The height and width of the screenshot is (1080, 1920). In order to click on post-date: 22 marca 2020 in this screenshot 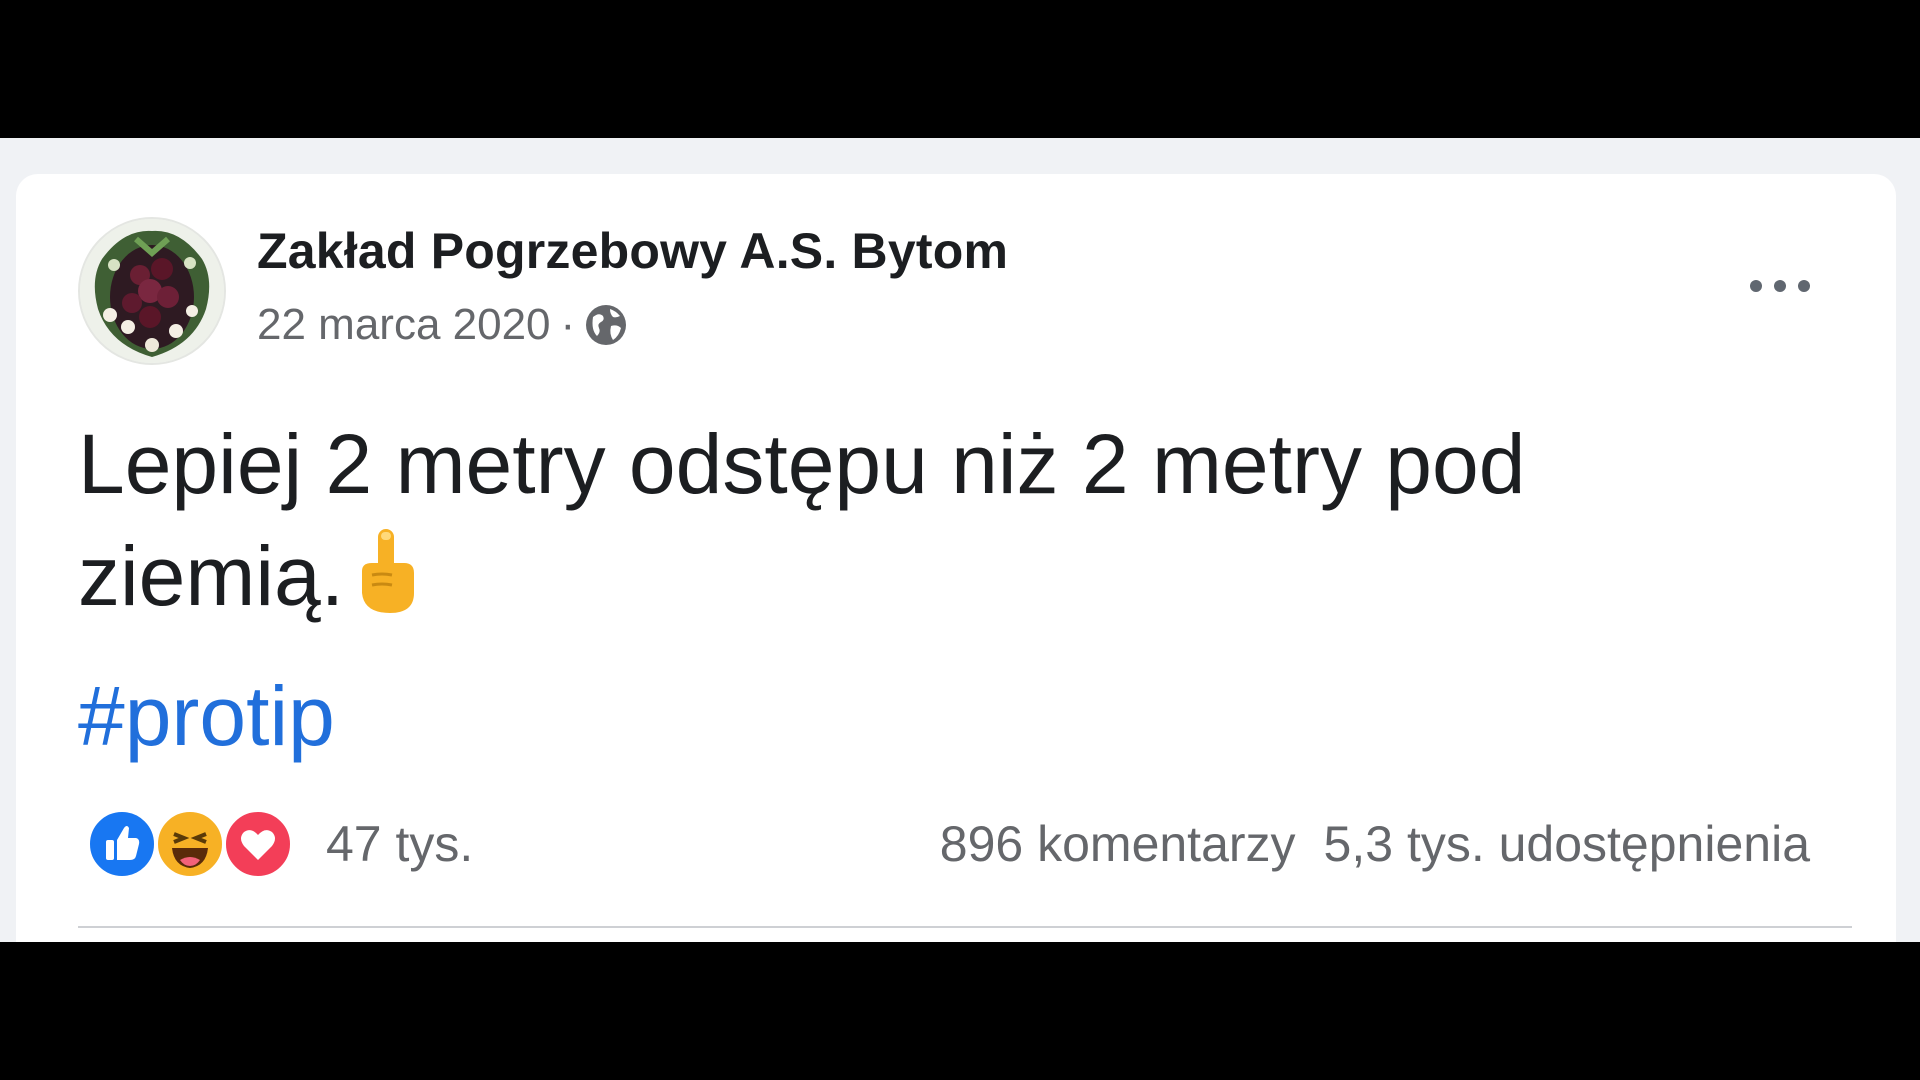, I will do `click(404, 325)`.